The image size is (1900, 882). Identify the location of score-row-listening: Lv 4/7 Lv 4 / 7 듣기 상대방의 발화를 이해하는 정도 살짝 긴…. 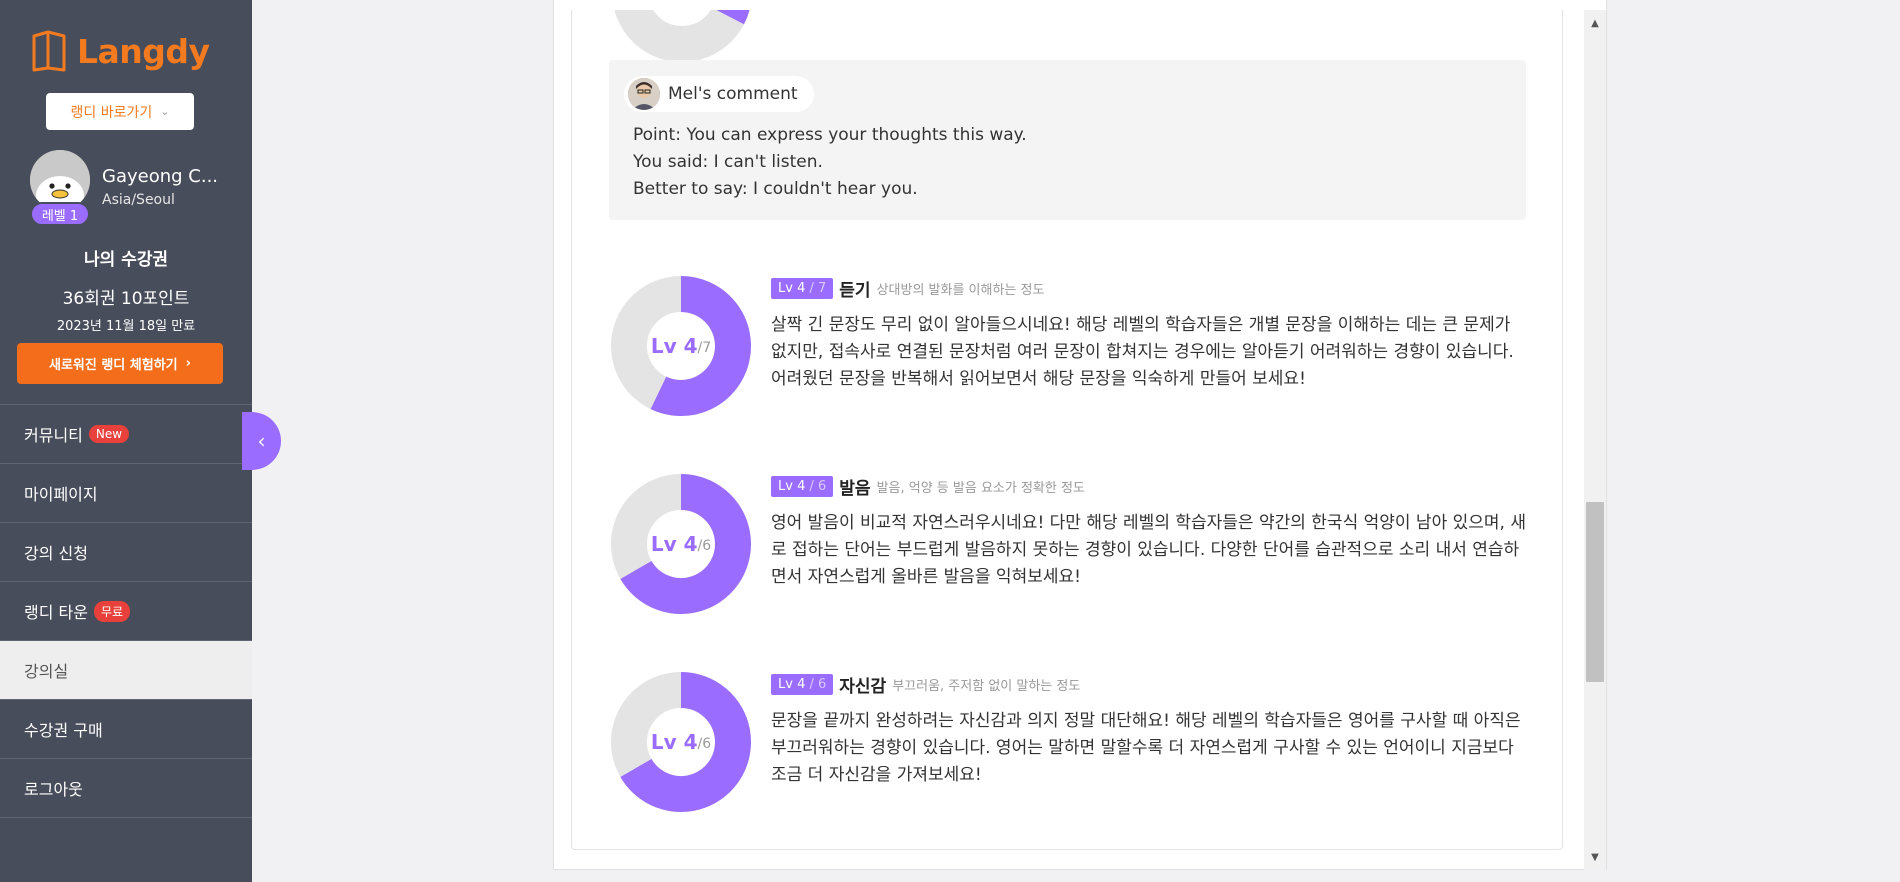
(1069, 349).